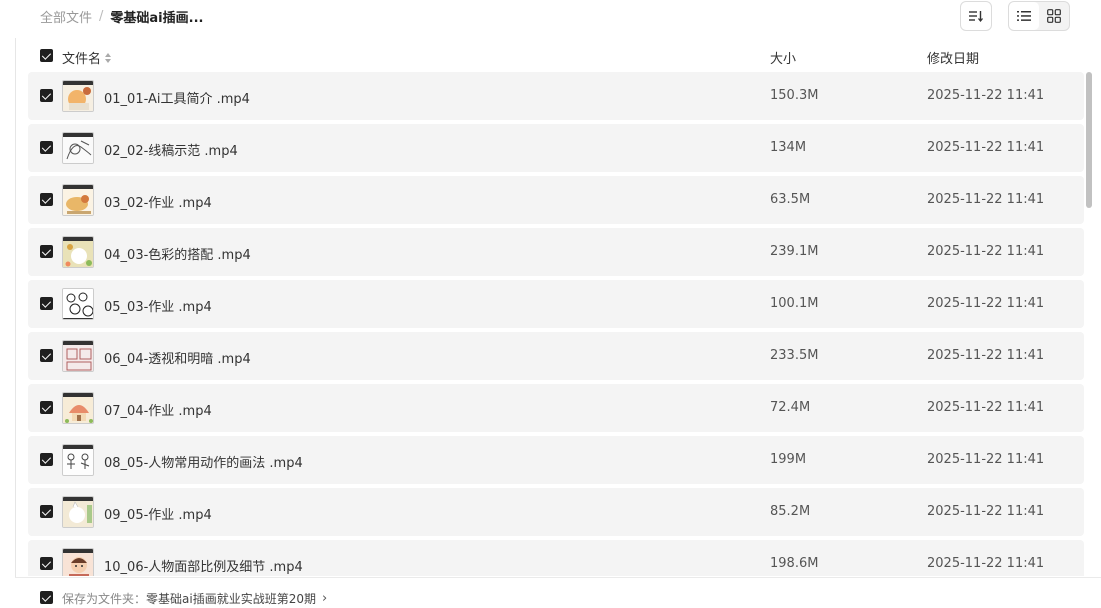  I want to click on column-size-header: 大小, so click(783, 59).